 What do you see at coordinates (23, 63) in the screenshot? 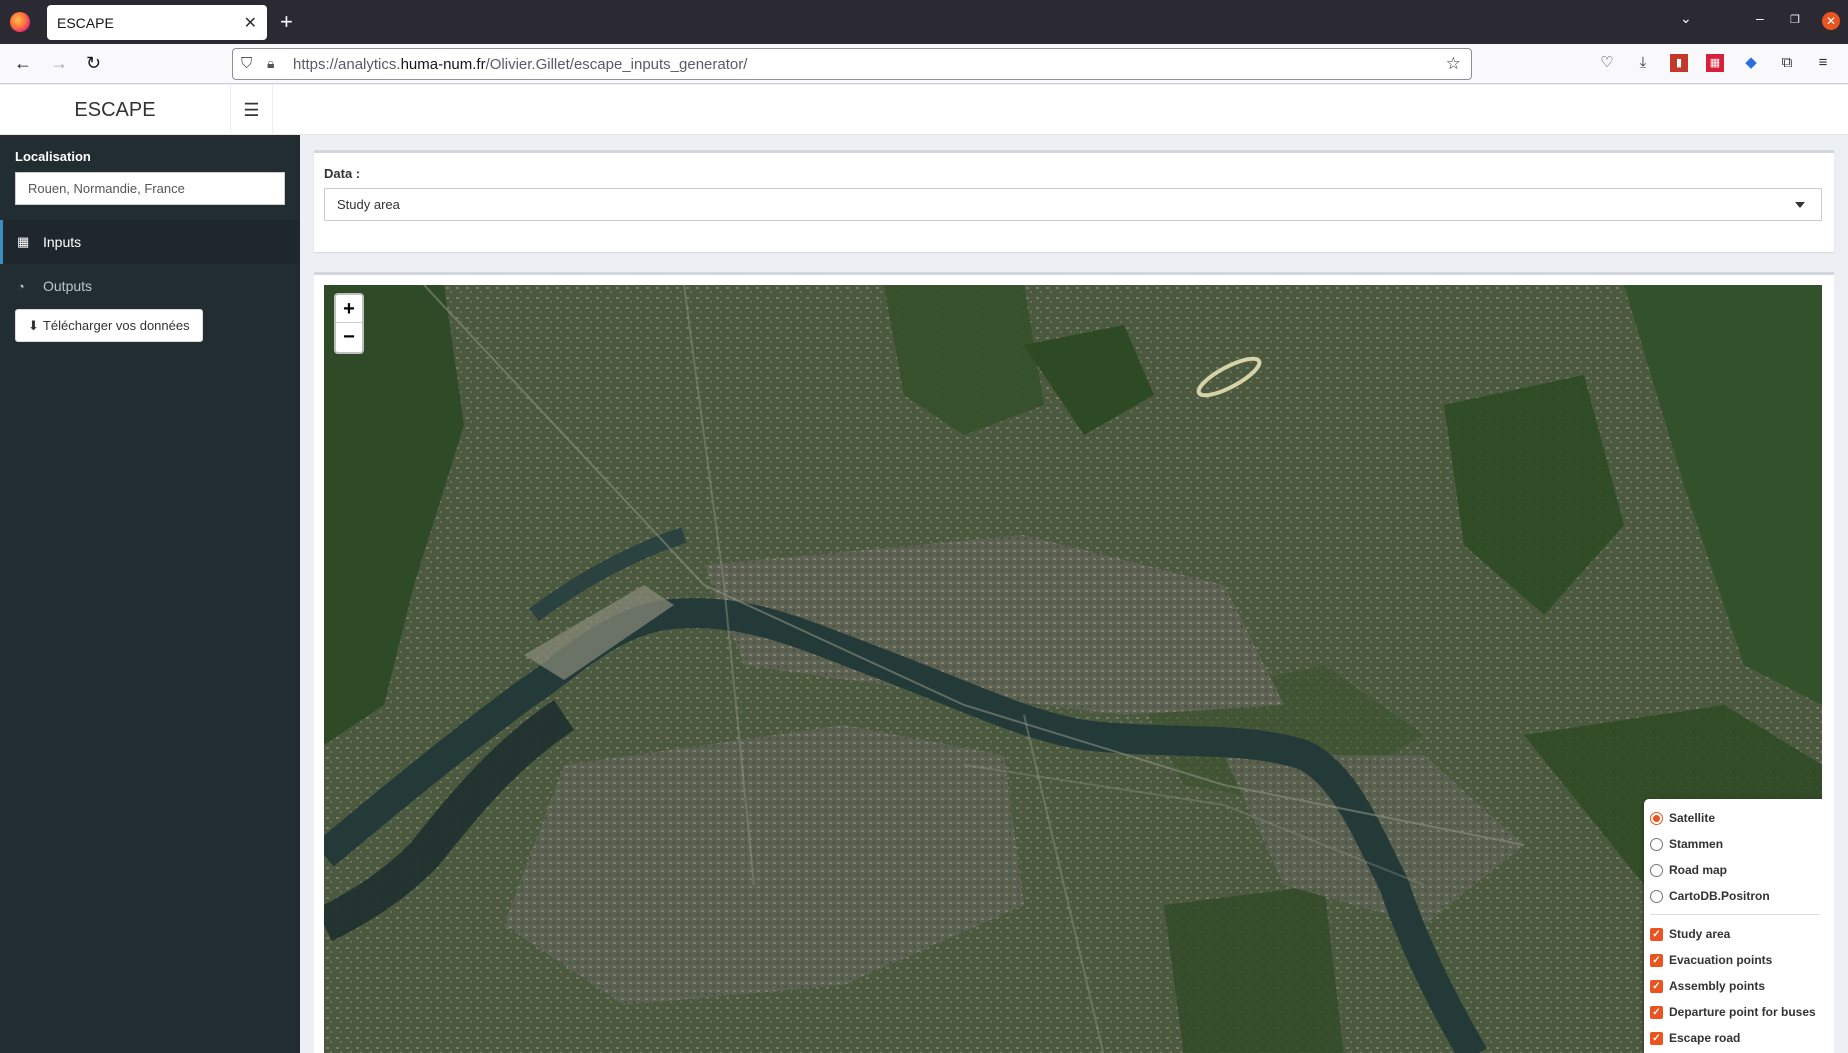
I see `back-icon: ←` at bounding box center [23, 63].